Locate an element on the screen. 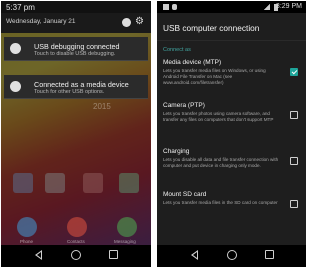 This screenshot has width=320, height=268. usb-icon is located at coordinates (15, 86).